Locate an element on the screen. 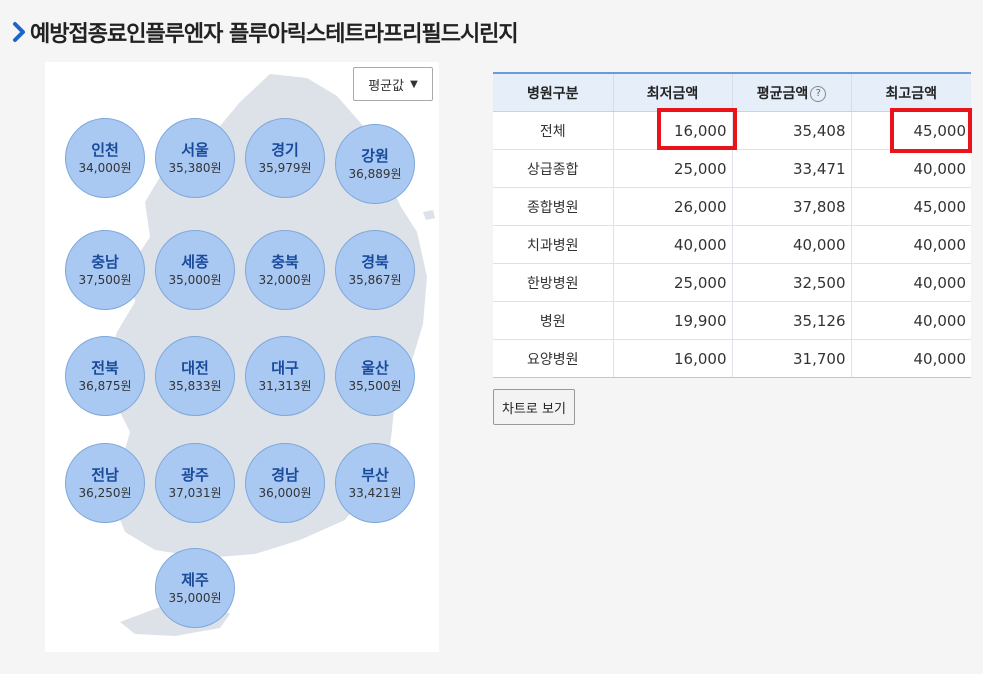  table-row: 한방병원 25,000 32,500 40,000 is located at coordinates (732, 282).